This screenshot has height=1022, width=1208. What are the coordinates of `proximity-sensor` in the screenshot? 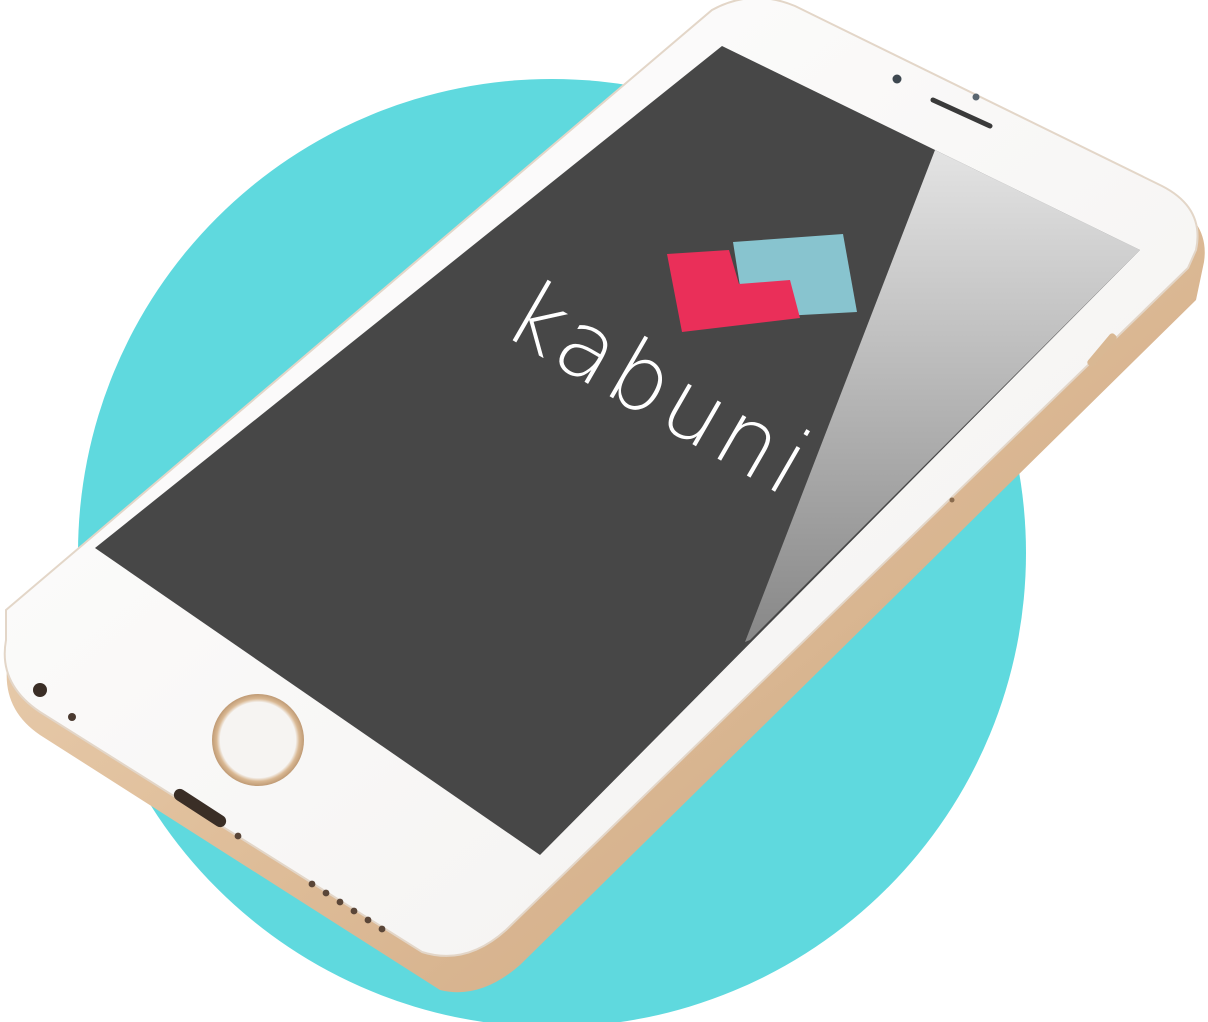 It's located at (976, 97).